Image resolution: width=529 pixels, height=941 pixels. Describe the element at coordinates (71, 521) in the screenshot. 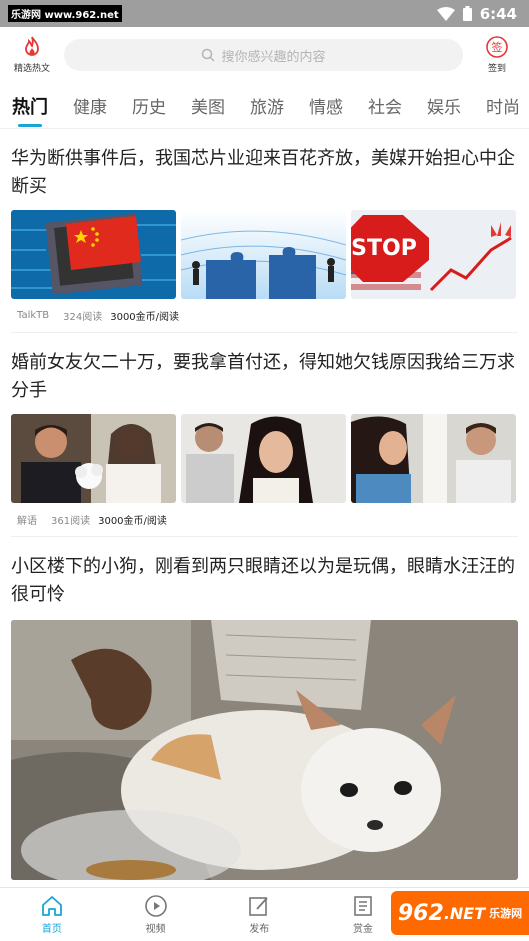

I see `article-reads: 361阅读` at that location.